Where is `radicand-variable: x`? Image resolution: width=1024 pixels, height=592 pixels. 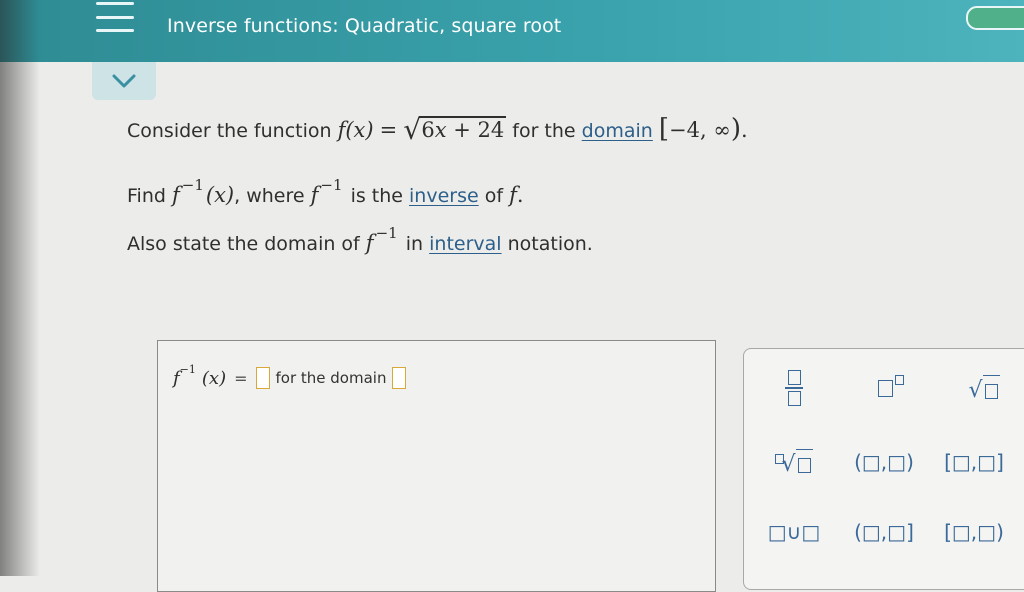
radicand-variable: x is located at coordinates (440, 130).